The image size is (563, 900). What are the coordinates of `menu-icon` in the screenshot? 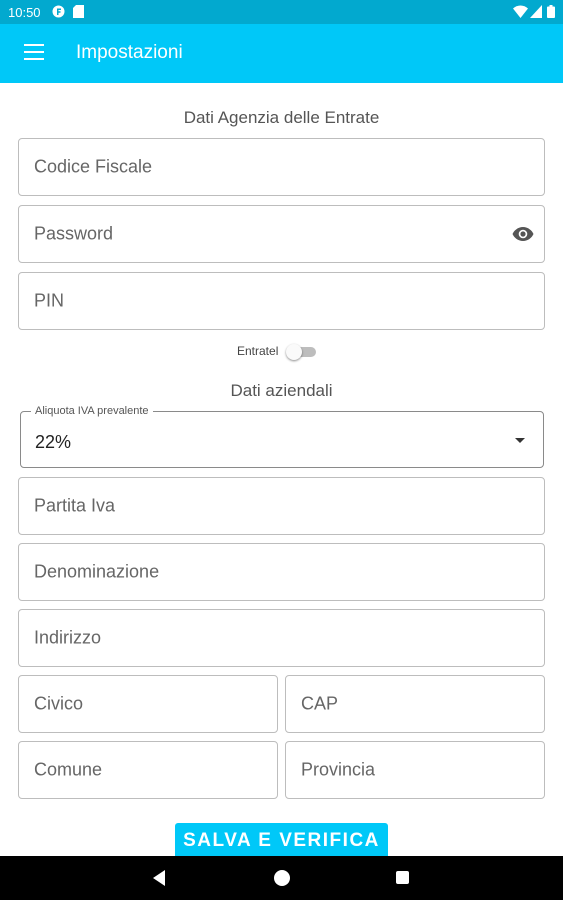 It's located at (34, 52).